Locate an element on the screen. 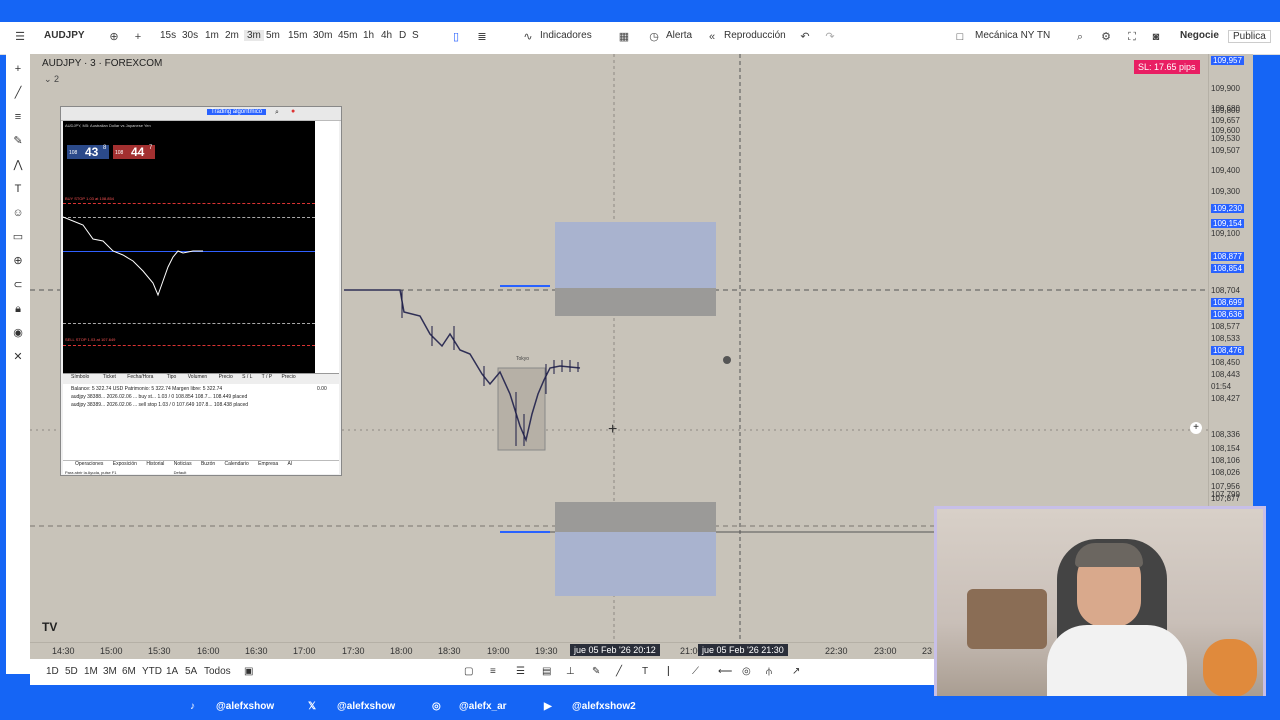  lines-tool-icon: ≡ is located at coordinates (493, 671).